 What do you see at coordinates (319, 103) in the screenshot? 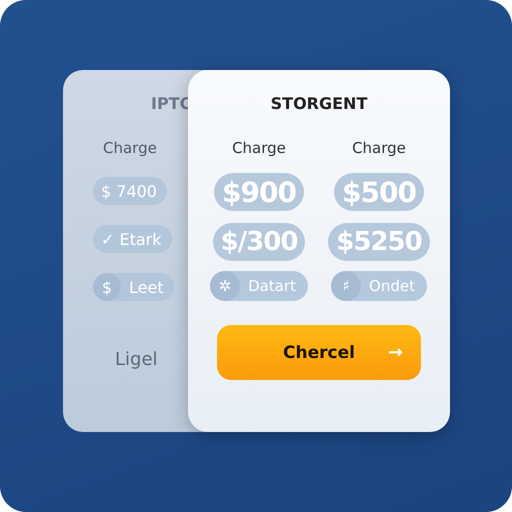
I see `card-title: STORGENT` at bounding box center [319, 103].